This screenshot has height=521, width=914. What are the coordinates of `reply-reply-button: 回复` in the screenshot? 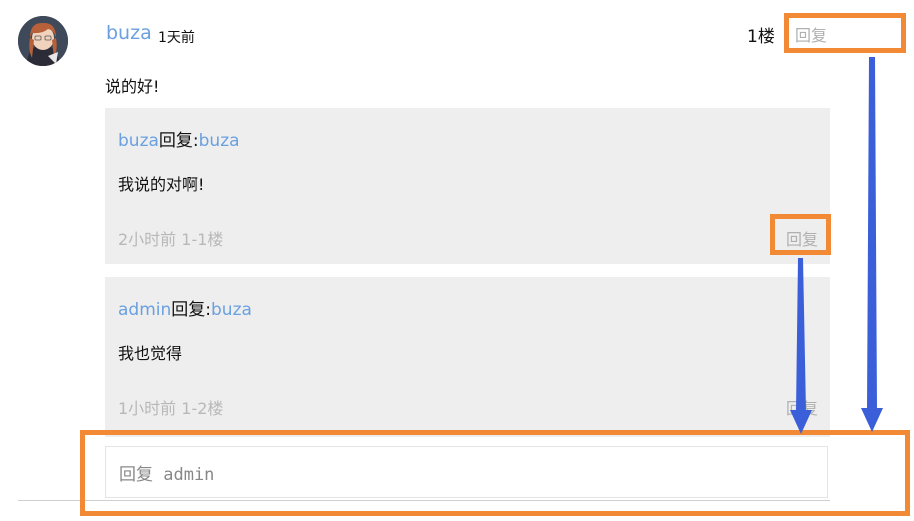 It's located at (802, 407).